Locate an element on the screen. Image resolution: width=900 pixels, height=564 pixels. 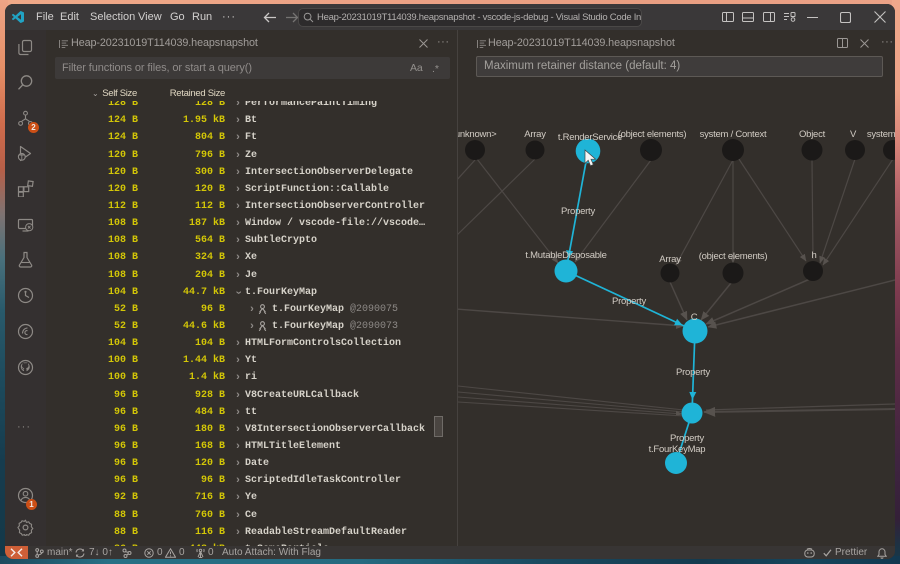
svg-text: system / C is located at coordinates (881, 134).